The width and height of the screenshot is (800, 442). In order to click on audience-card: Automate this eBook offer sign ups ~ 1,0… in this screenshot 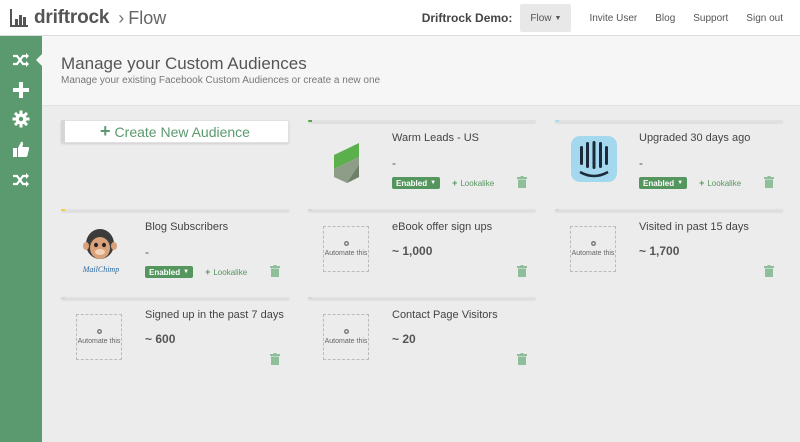, I will do `click(422, 243)`.